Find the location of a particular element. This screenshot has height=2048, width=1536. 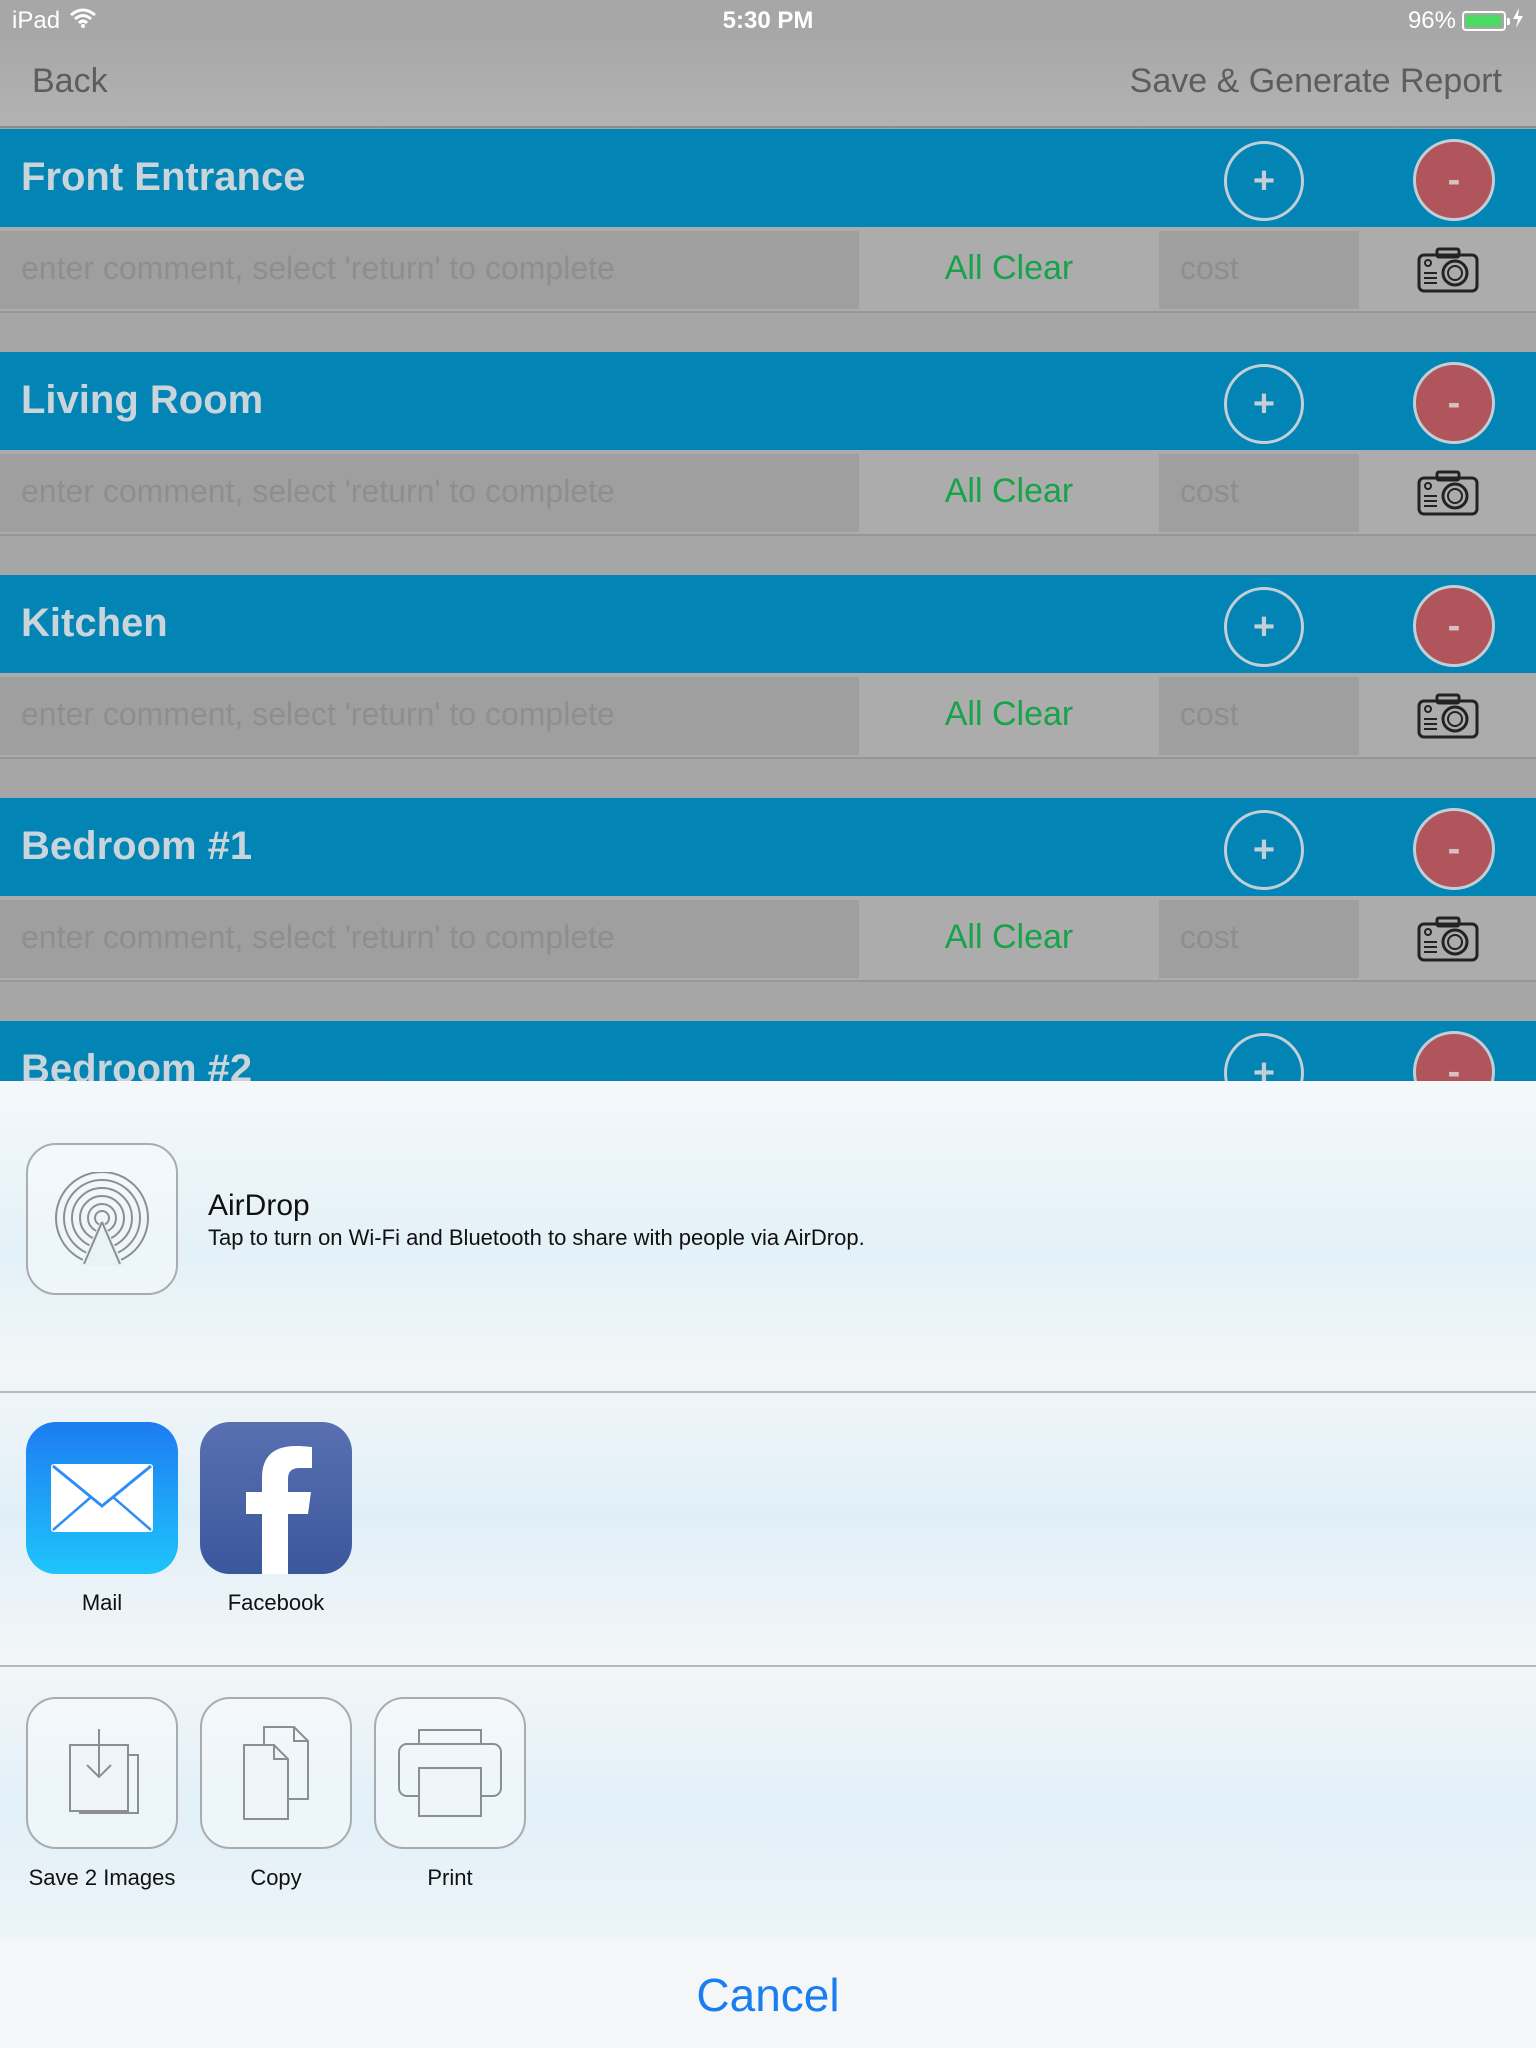

copy-button: Copy is located at coordinates (276, 1794).